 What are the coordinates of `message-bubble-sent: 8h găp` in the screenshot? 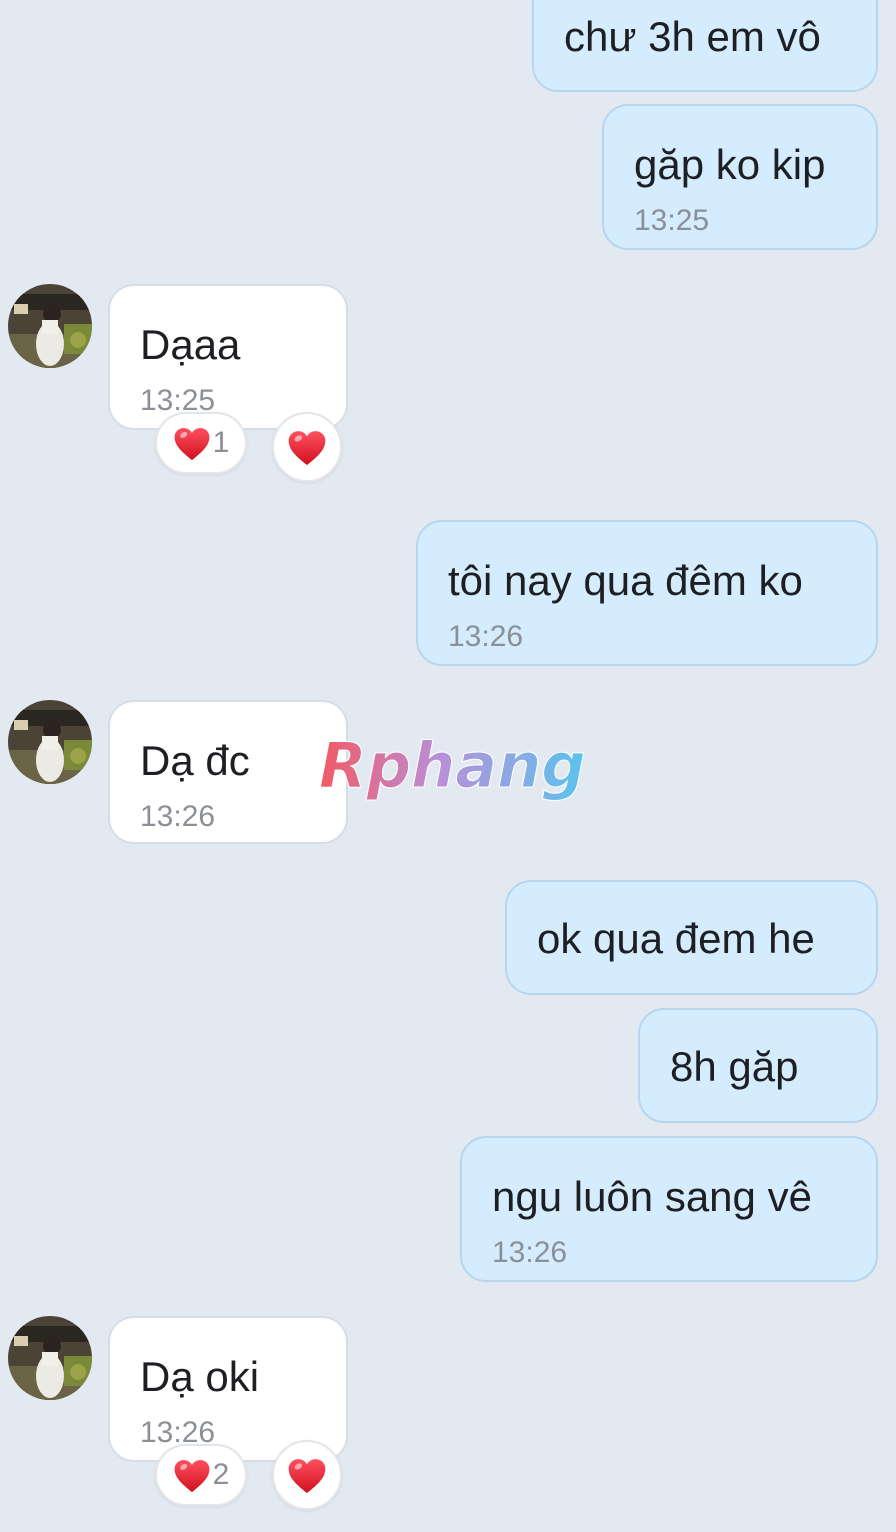 It's located at (758, 1065).